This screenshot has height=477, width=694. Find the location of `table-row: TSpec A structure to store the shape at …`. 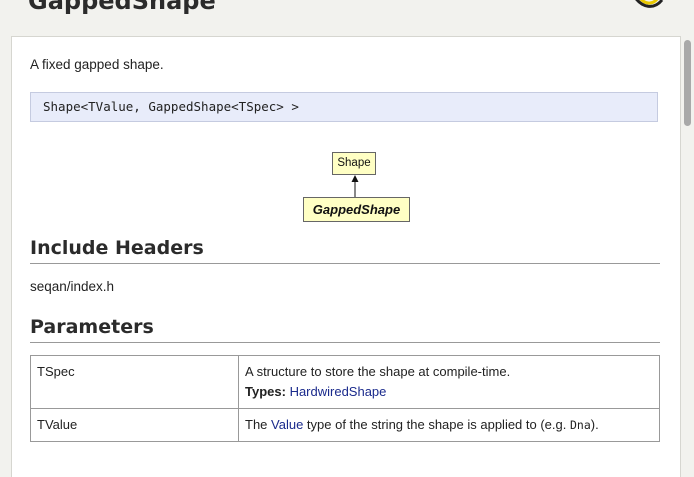

table-row: TSpec A structure to store the shape at … is located at coordinates (345, 382).